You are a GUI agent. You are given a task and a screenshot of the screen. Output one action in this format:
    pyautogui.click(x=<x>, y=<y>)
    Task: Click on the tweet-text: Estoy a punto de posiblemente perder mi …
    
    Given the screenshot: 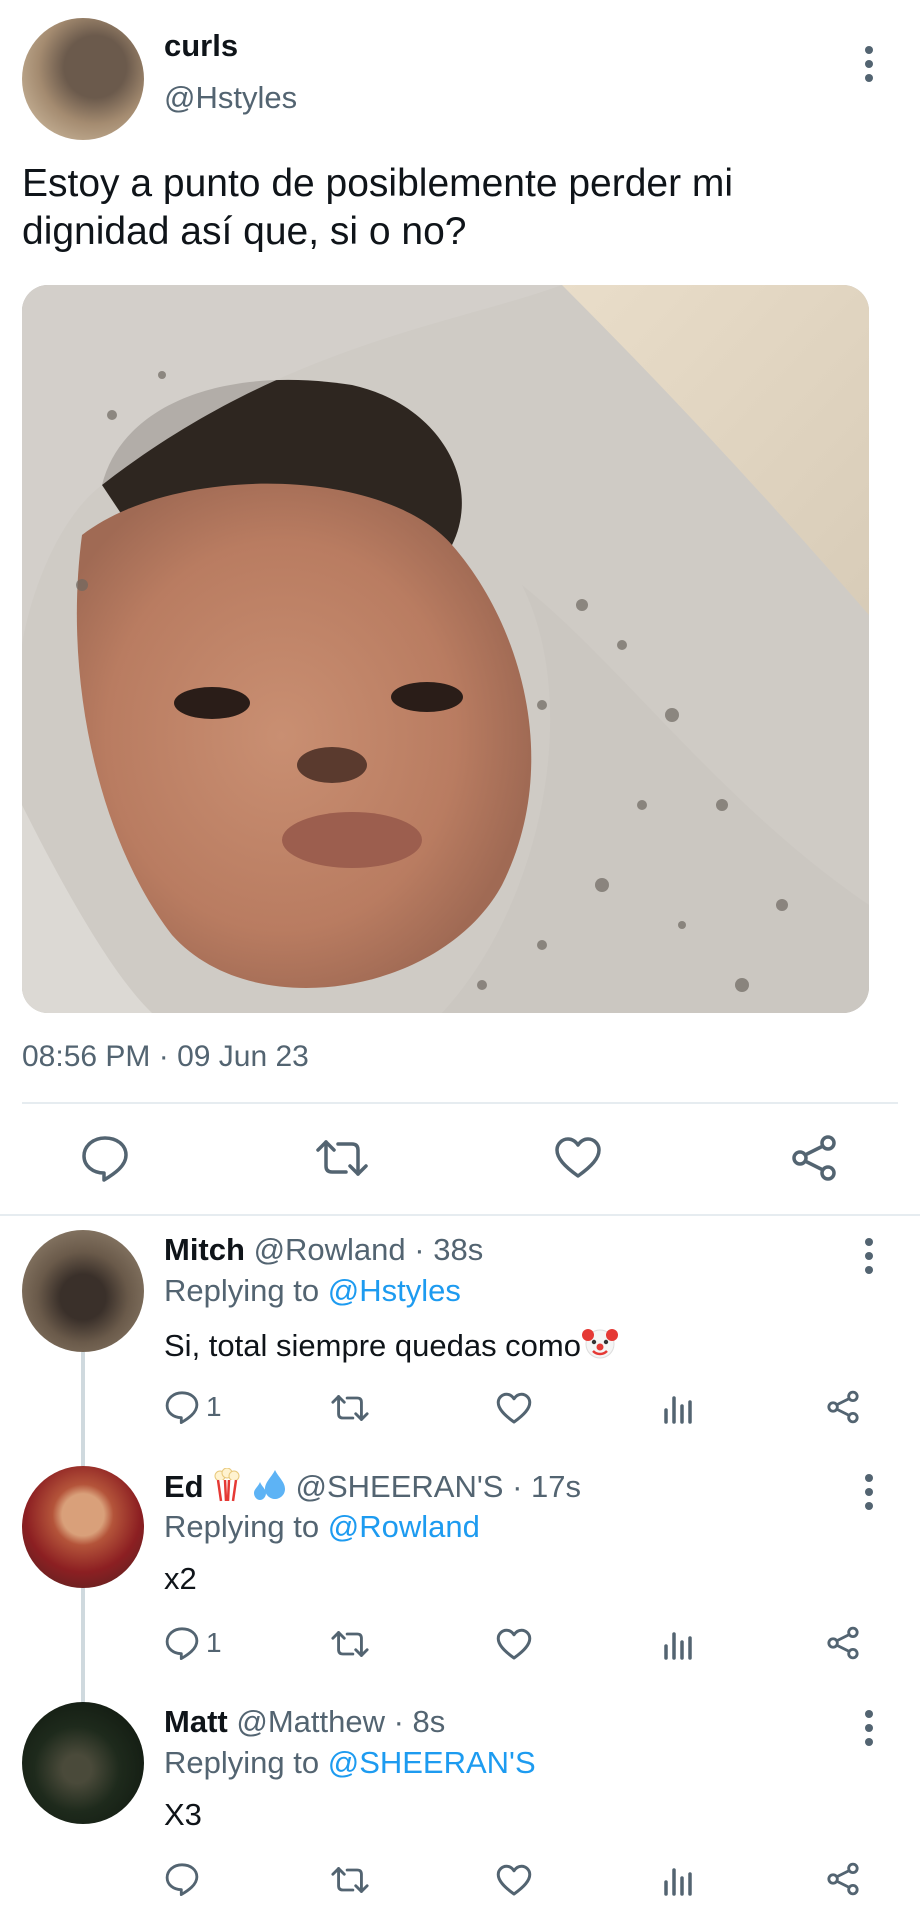 What is the action you would take?
    pyautogui.click(x=457, y=208)
    